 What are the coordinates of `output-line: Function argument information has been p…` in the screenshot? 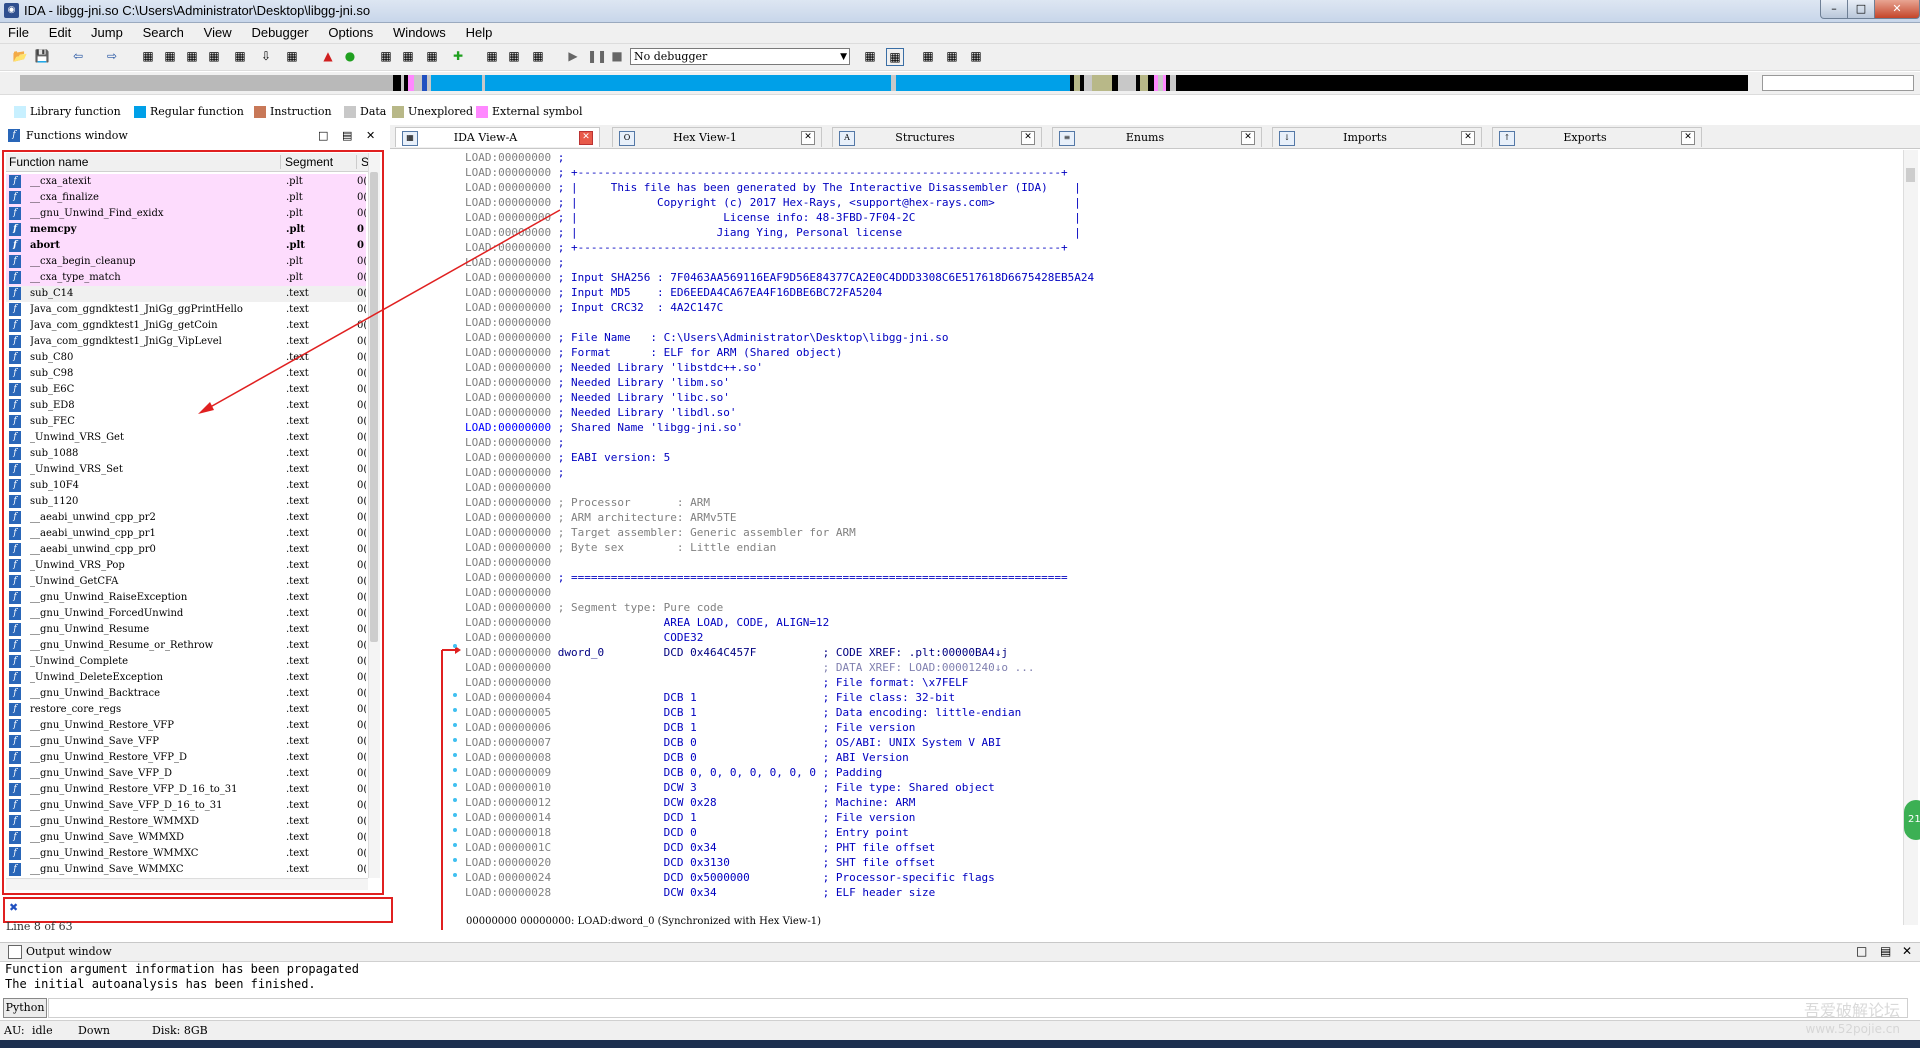 It's located at (182, 969).